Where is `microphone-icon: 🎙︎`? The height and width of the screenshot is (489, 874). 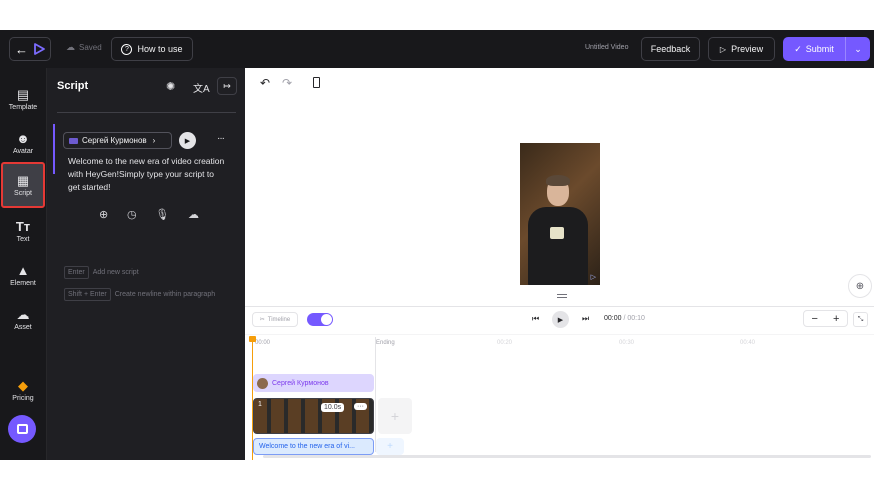 microphone-icon: 🎙︎ is located at coordinates (162, 215).